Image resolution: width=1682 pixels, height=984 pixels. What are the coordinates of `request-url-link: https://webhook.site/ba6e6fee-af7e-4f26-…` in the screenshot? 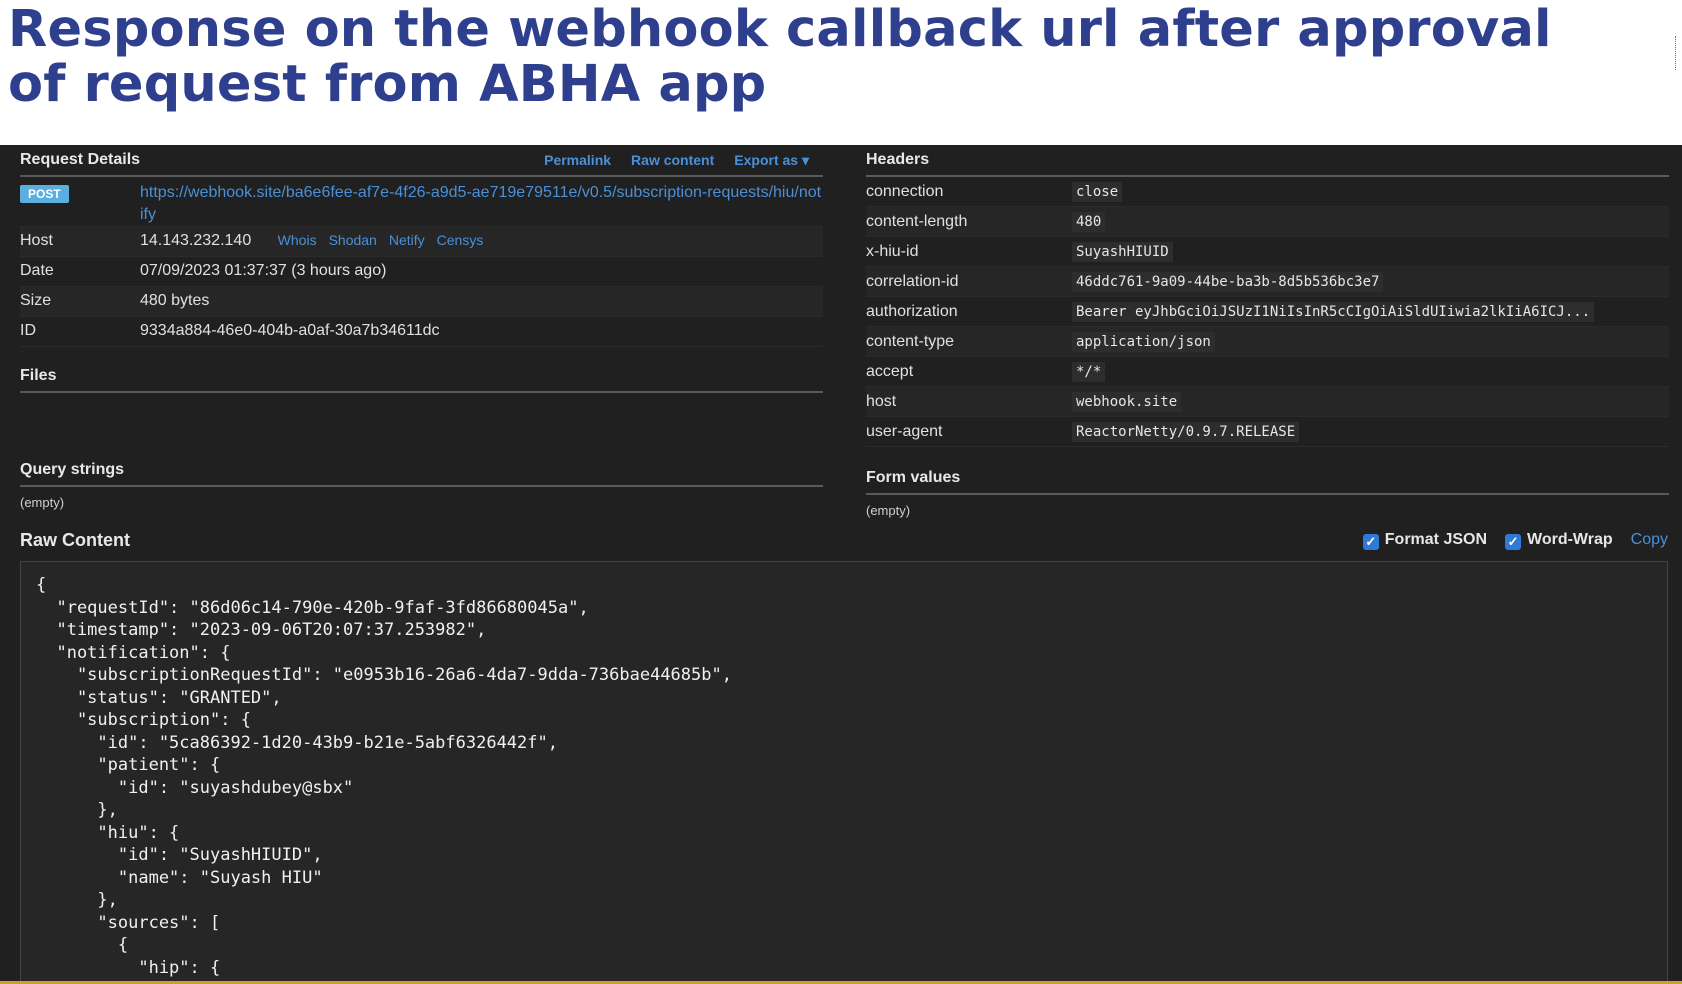 It's located at (481, 201).